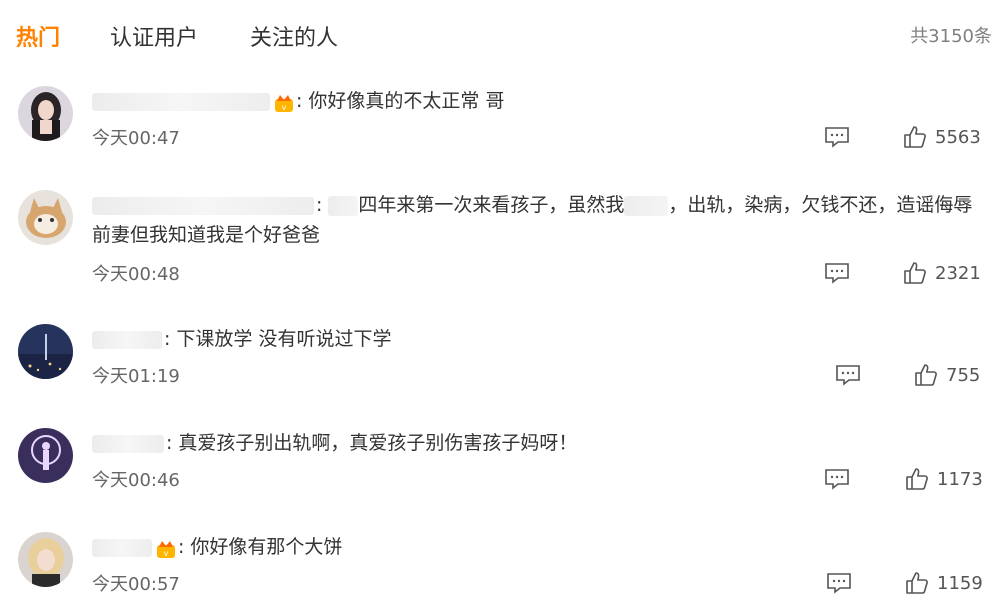  Describe the element at coordinates (491, 205) in the screenshot. I see `comment-text: 四年来第一次来看孩子，虽然我` at that location.